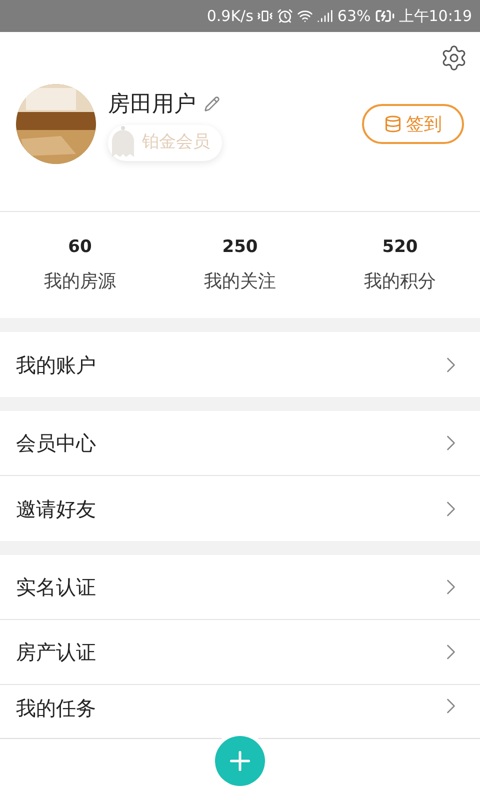  What do you see at coordinates (165, 142) in the screenshot?
I see `member-badge: 铂金会员` at bounding box center [165, 142].